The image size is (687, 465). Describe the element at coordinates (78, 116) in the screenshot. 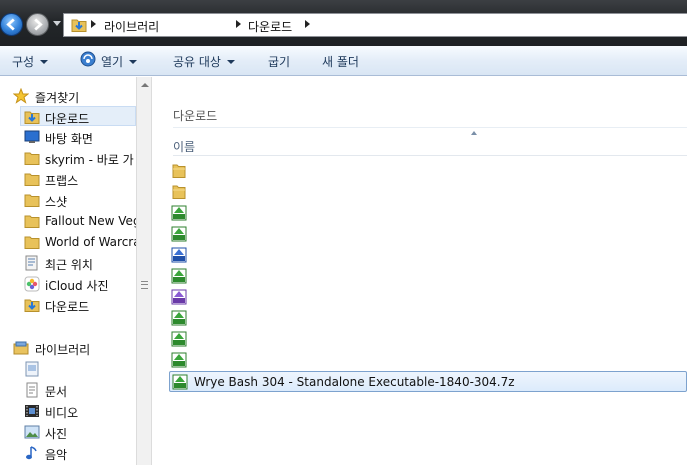

I see `sidebar-item-downloads: 다운로드` at that location.